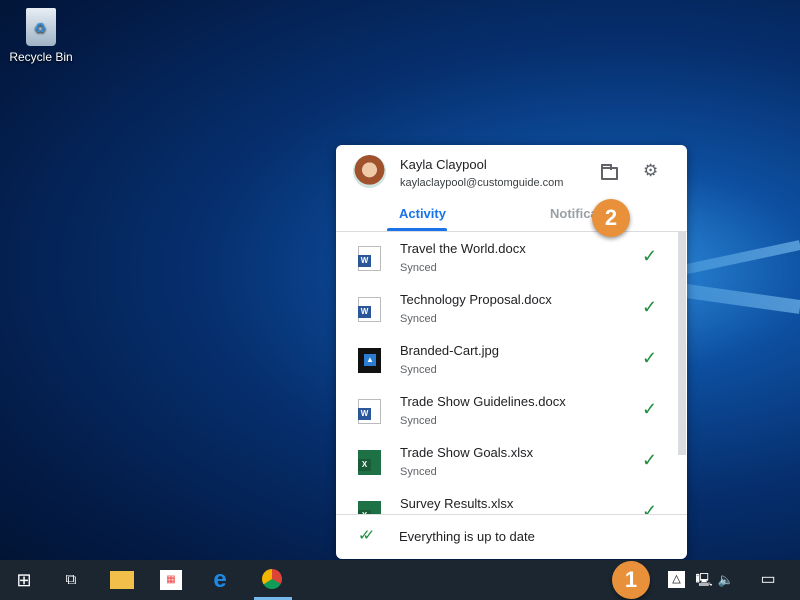  Describe the element at coordinates (449, 350) in the screenshot. I see `file-name: Branded-Cart.jpg` at that location.